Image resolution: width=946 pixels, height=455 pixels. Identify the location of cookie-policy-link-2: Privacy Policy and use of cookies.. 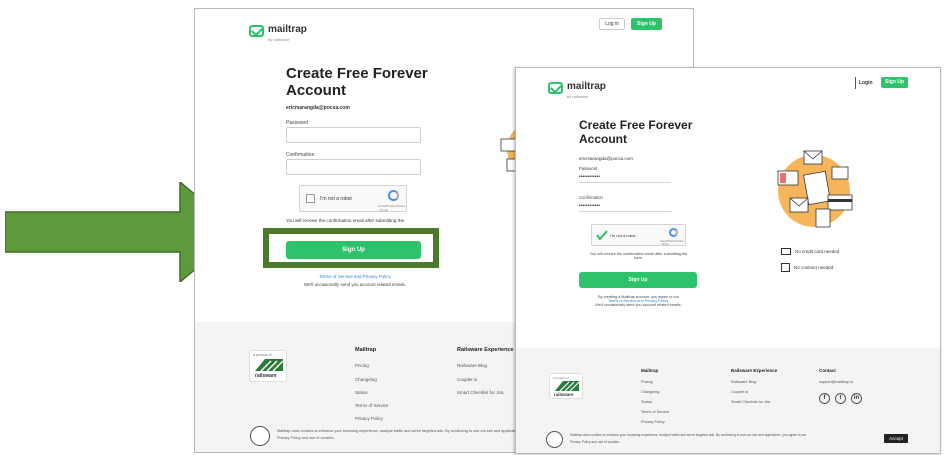
(595, 442).